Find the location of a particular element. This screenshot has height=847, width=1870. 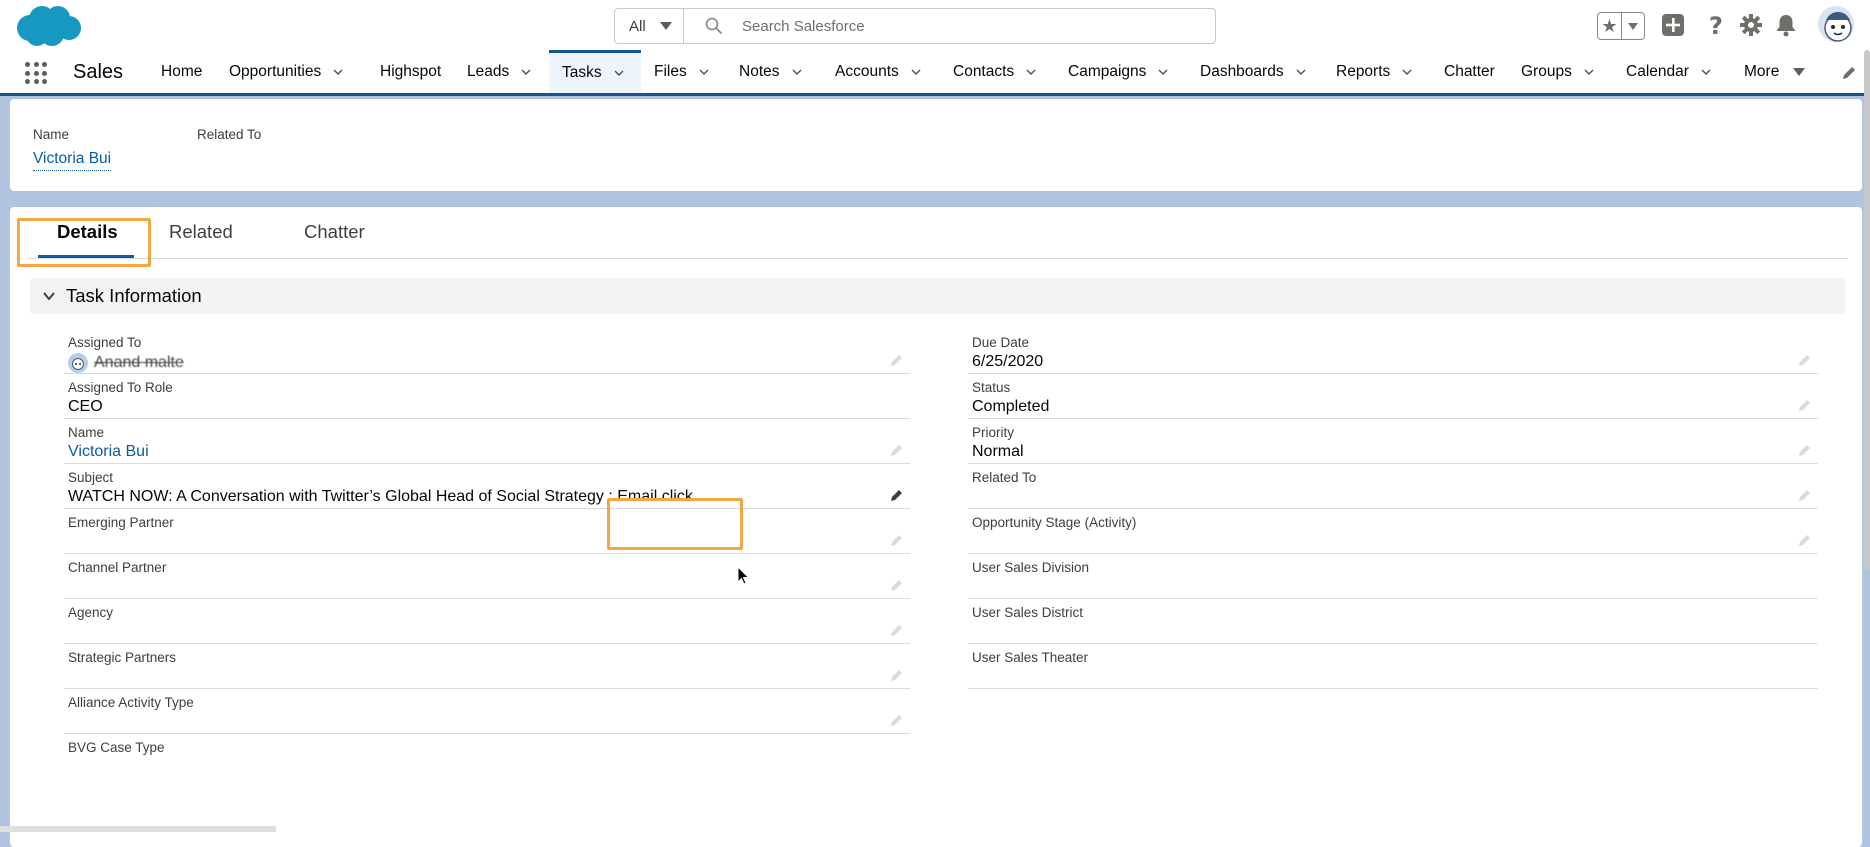

field-label: Due Date is located at coordinates (1001, 342).